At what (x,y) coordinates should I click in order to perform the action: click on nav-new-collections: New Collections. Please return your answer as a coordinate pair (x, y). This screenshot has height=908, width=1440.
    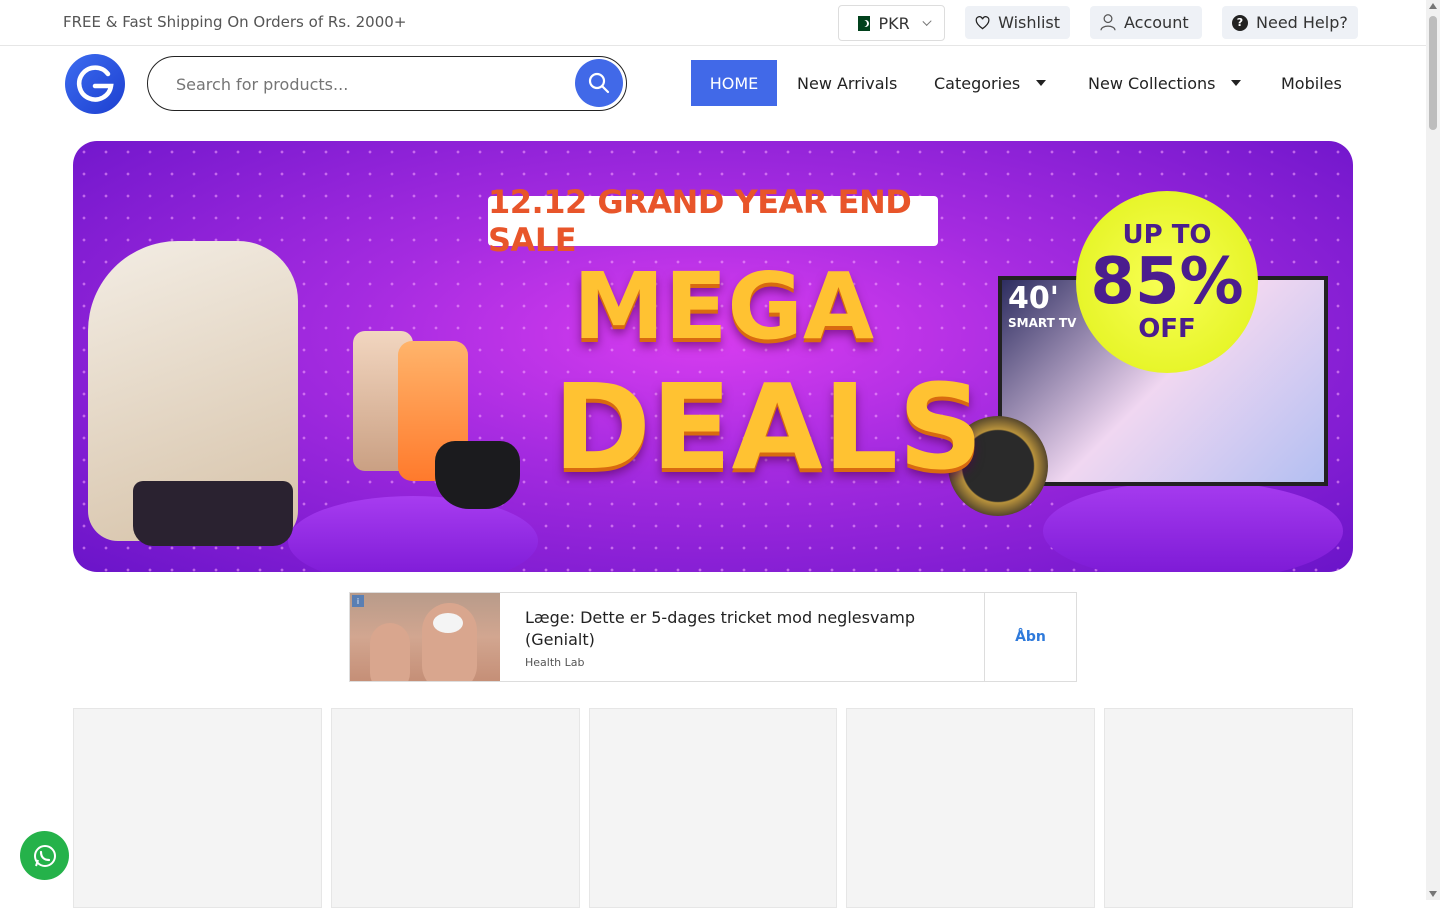
    Looking at the image, I should click on (1165, 83).